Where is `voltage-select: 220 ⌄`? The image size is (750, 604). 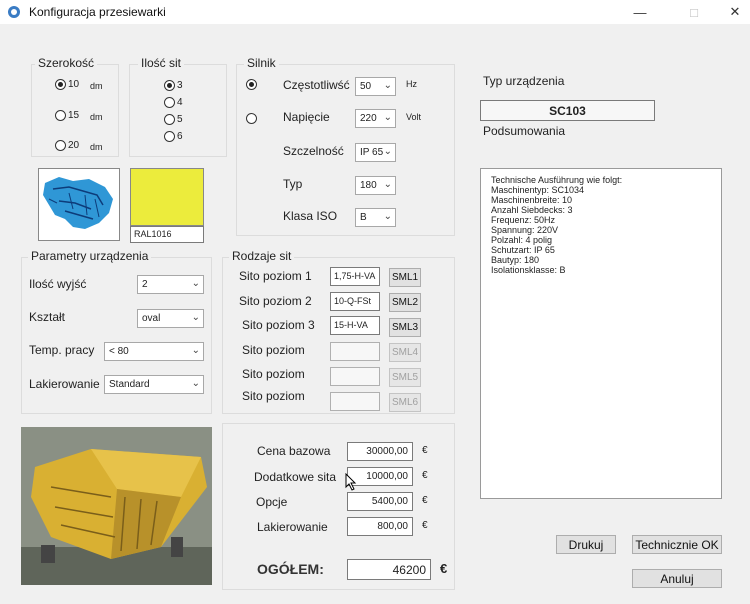
voltage-select: 220 ⌄ is located at coordinates (375, 118).